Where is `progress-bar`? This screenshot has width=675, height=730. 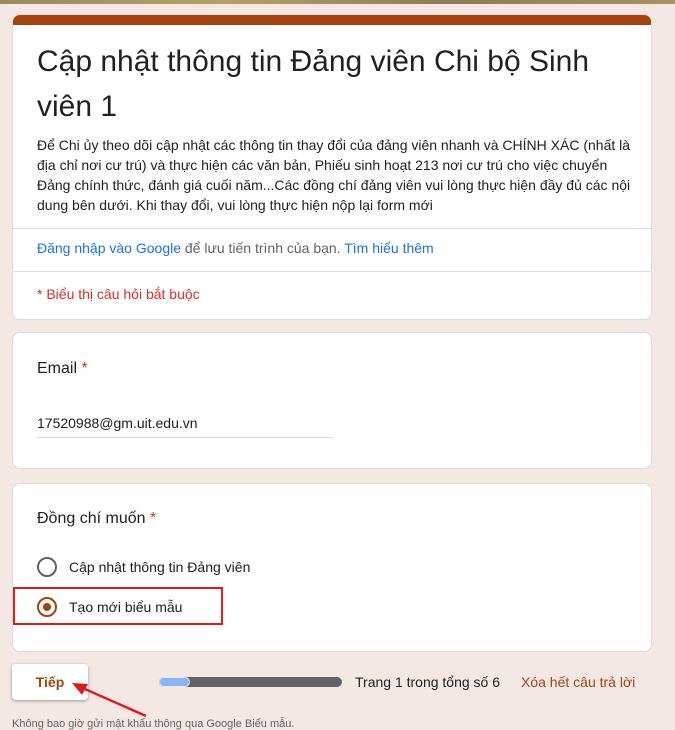 progress-bar is located at coordinates (250, 682).